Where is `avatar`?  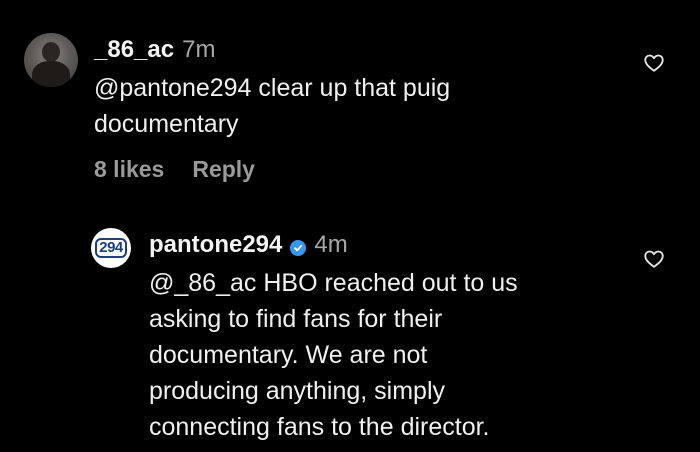
avatar is located at coordinates (51, 60).